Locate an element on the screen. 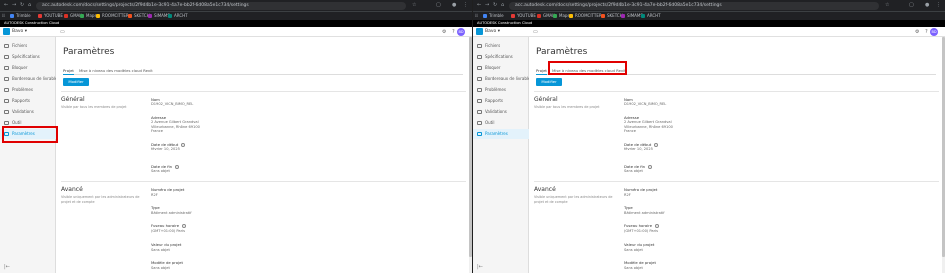 Image resolution: width=945 pixels, height=273 pixels. tab-revit-upgrade: Mise à niveau des modèles cloud Revit is located at coordinates (116, 70).